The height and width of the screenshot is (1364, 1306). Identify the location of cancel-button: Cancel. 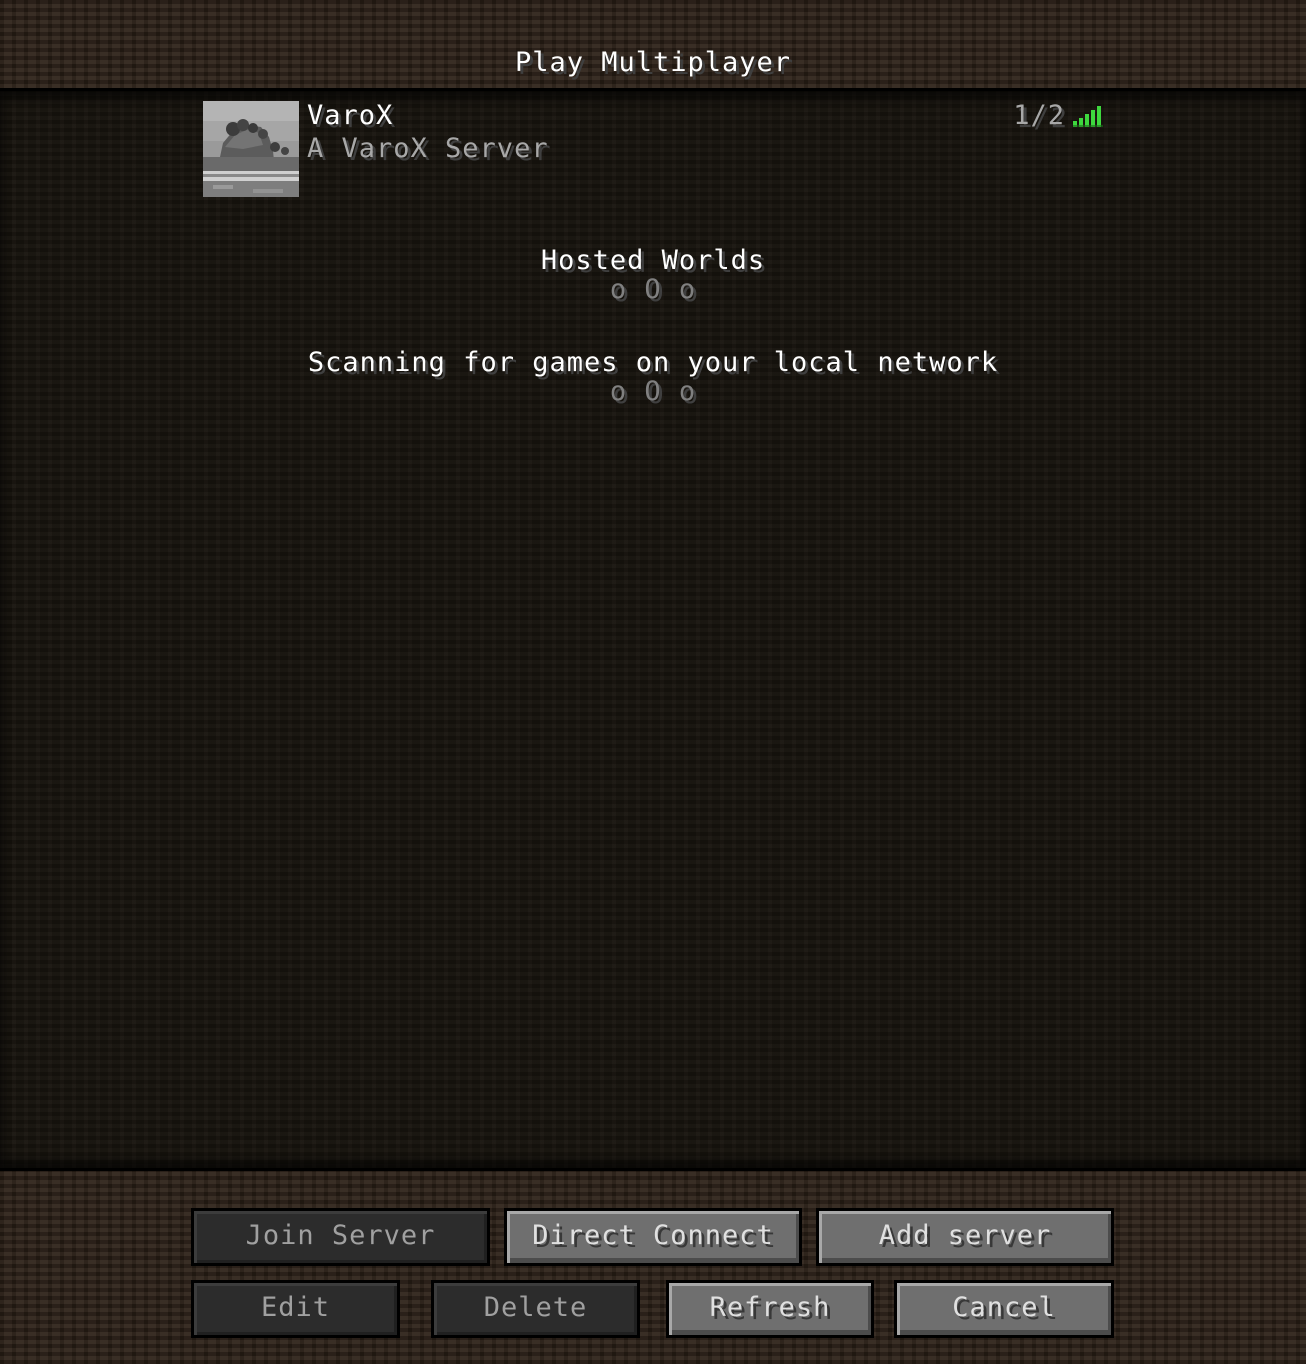
(1004, 1309).